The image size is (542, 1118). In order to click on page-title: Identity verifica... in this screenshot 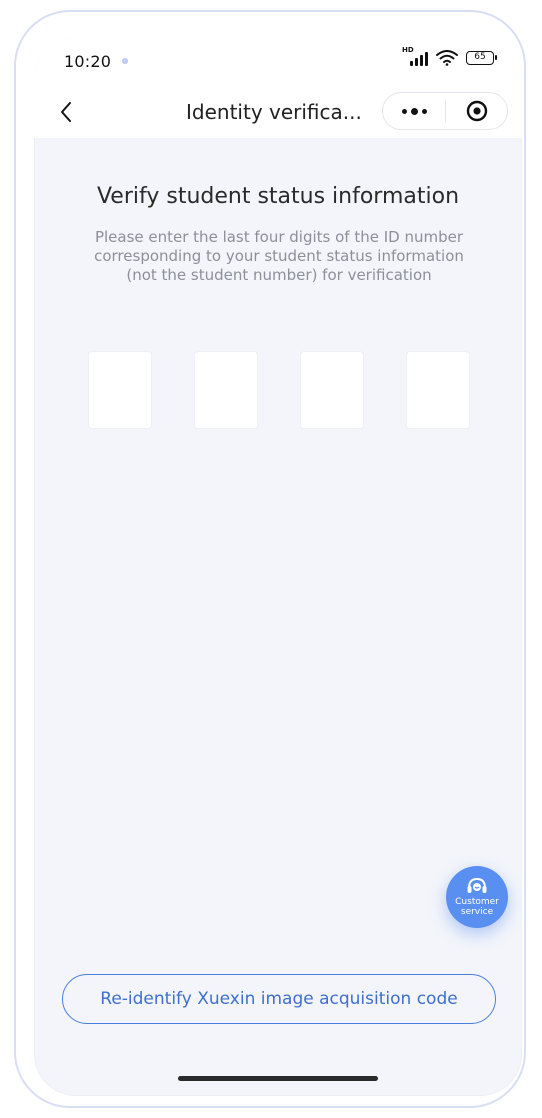, I will do `click(274, 112)`.